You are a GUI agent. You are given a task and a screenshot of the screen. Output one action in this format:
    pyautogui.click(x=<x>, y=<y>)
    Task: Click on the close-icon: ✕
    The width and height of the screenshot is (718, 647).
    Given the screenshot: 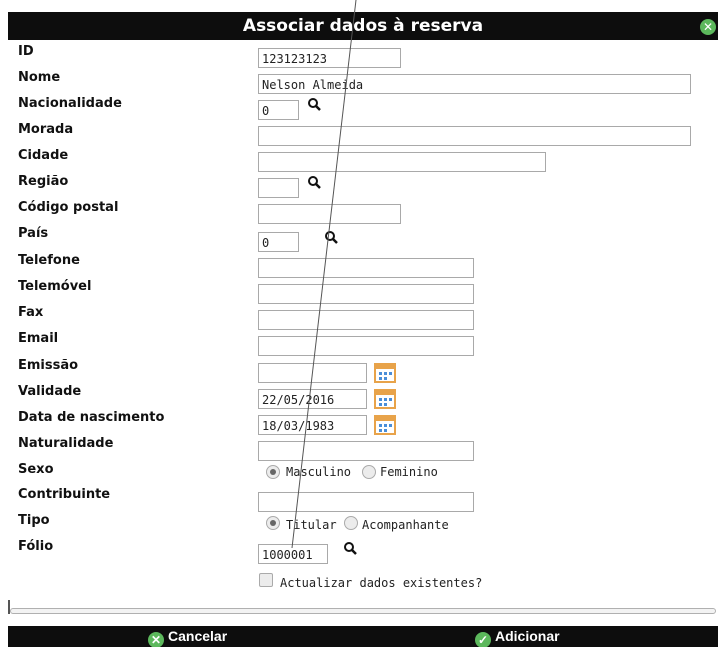 What is the action you would take?
    pyautogui.click(x=708, y=27)
    